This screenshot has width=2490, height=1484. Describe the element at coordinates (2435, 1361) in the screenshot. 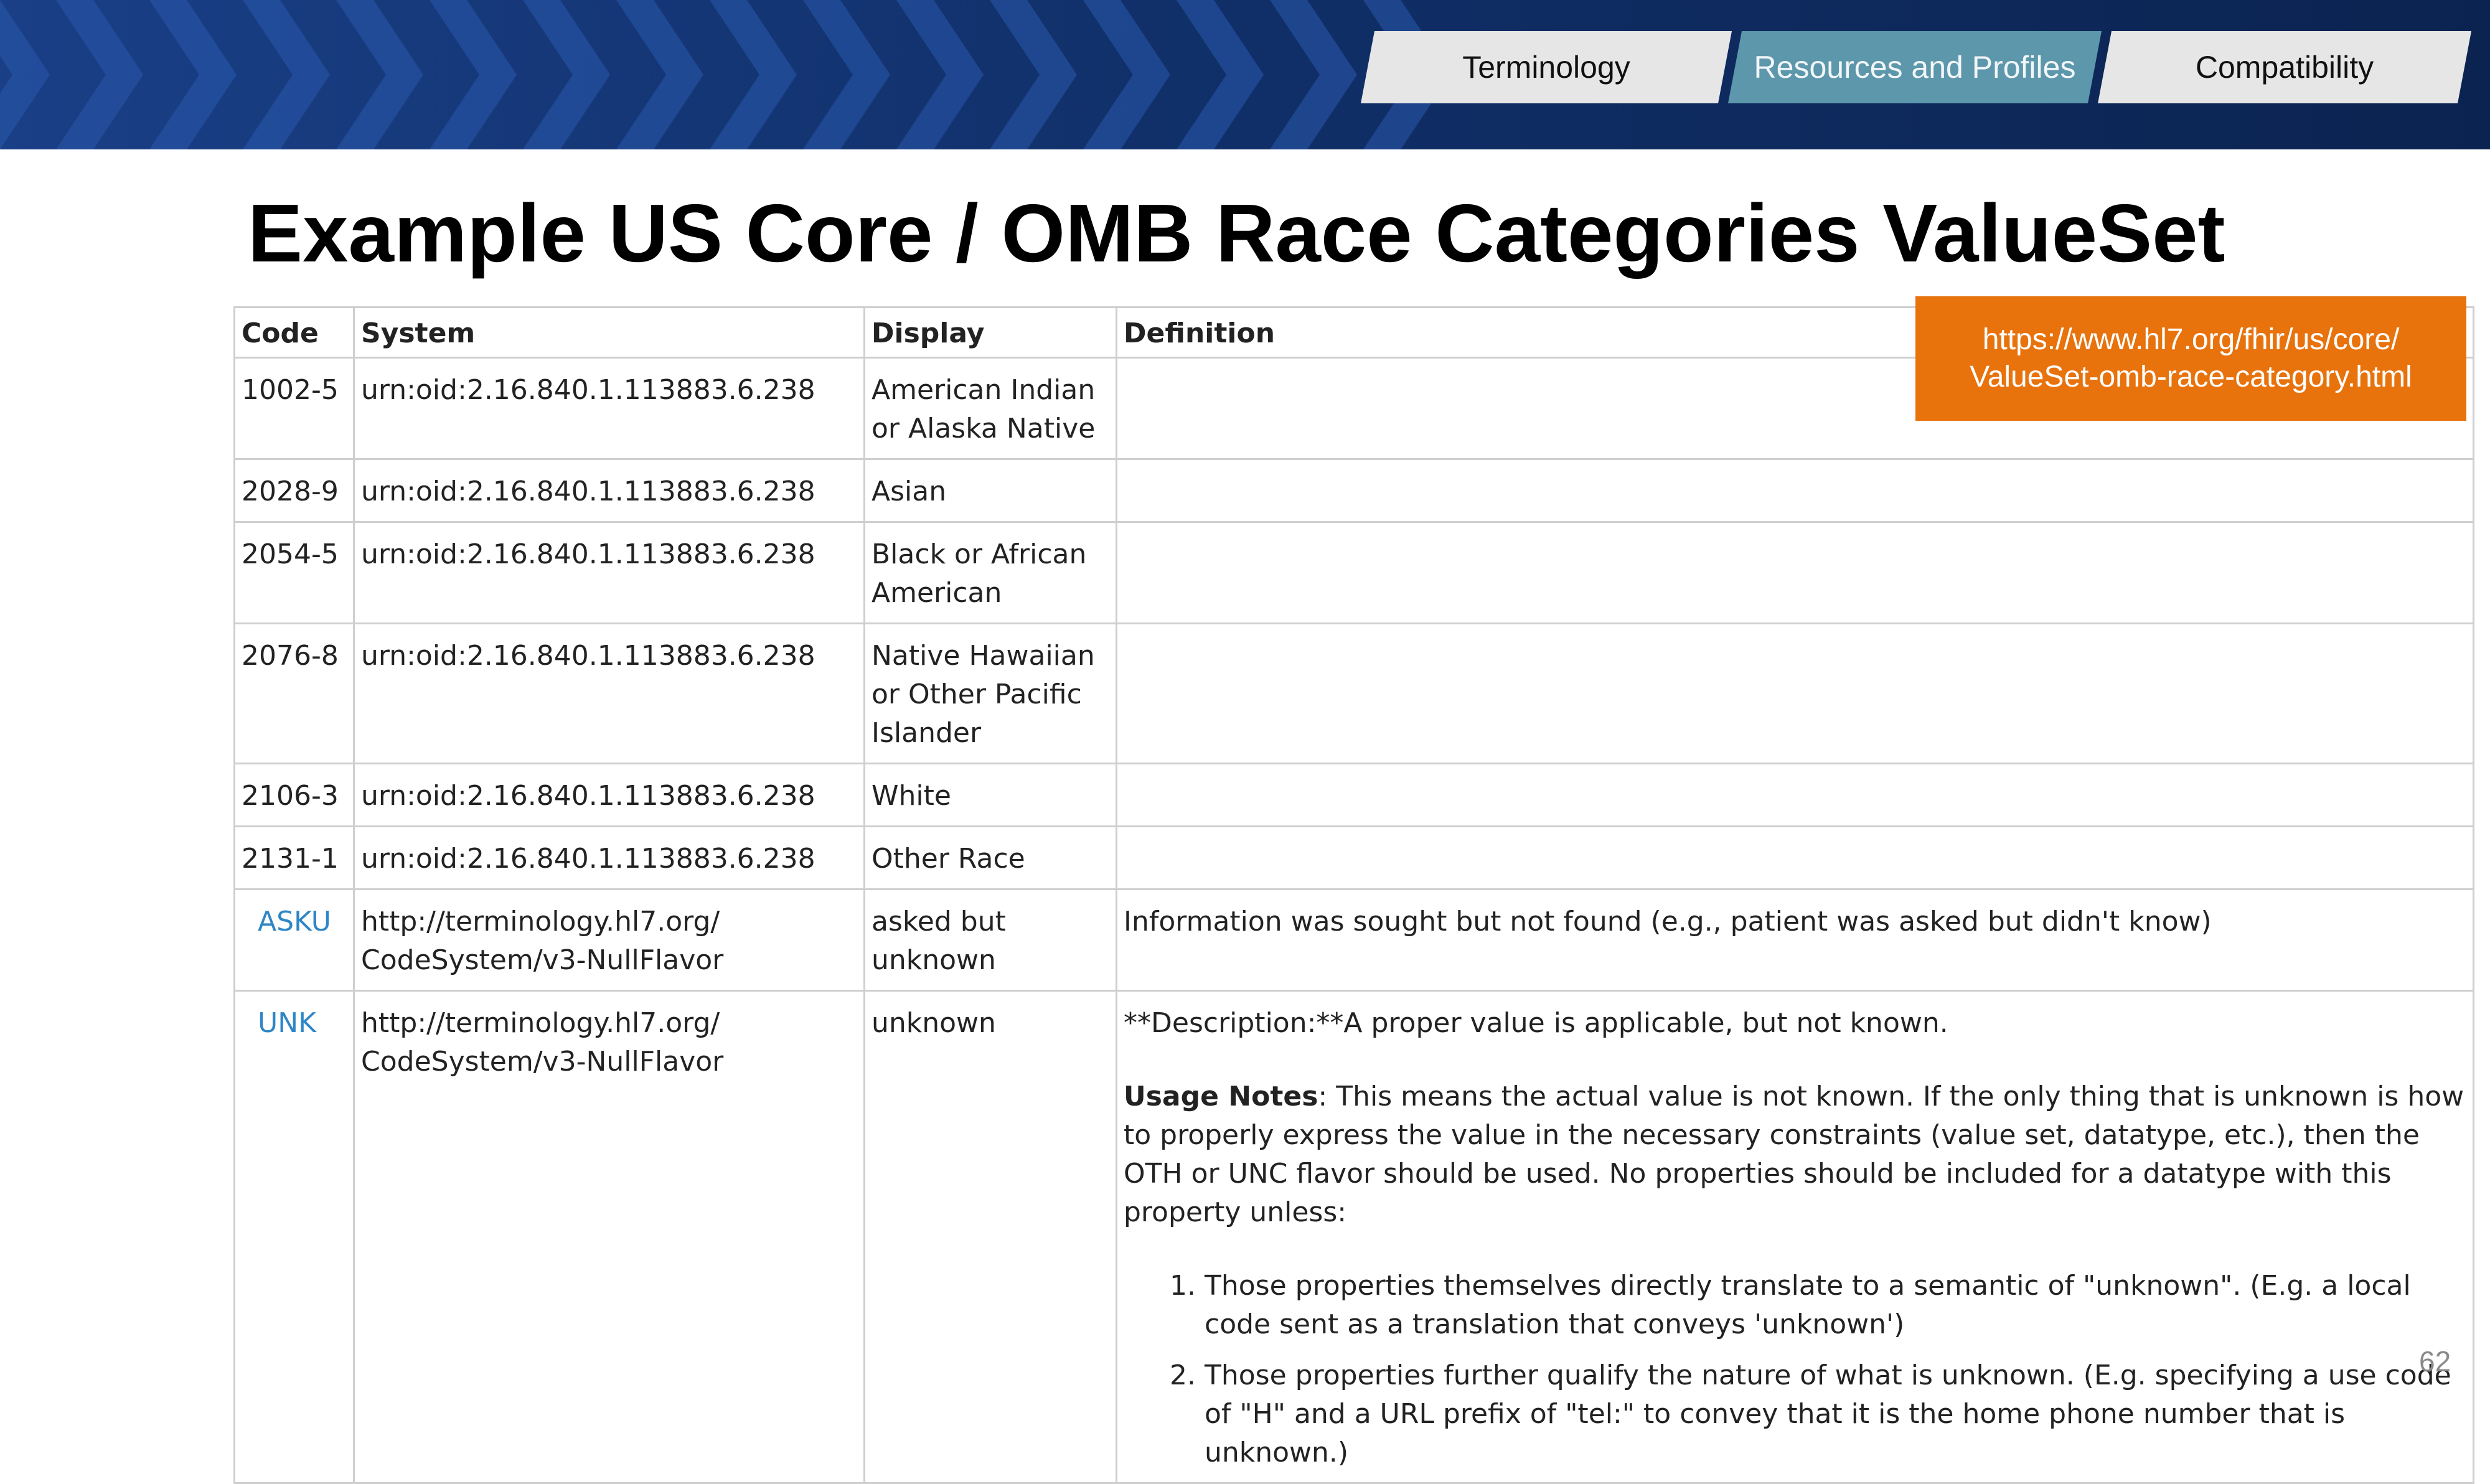

I see `page-number: 62` at that location.